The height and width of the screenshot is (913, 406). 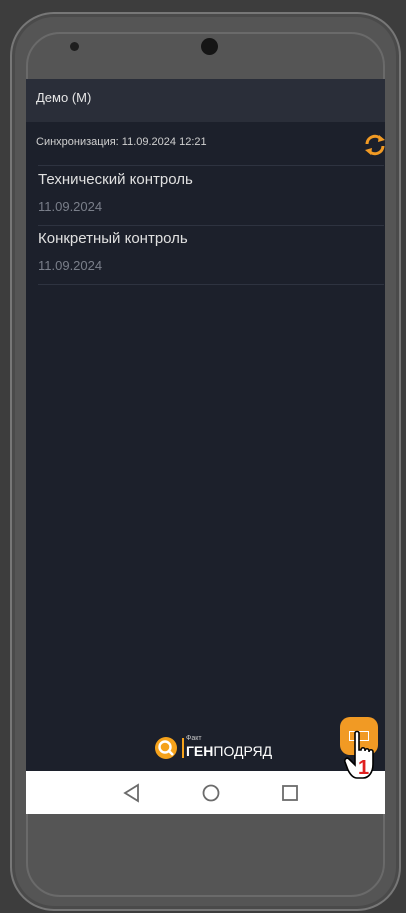 I want to click on sync-icon, so click(x=373, y=145).